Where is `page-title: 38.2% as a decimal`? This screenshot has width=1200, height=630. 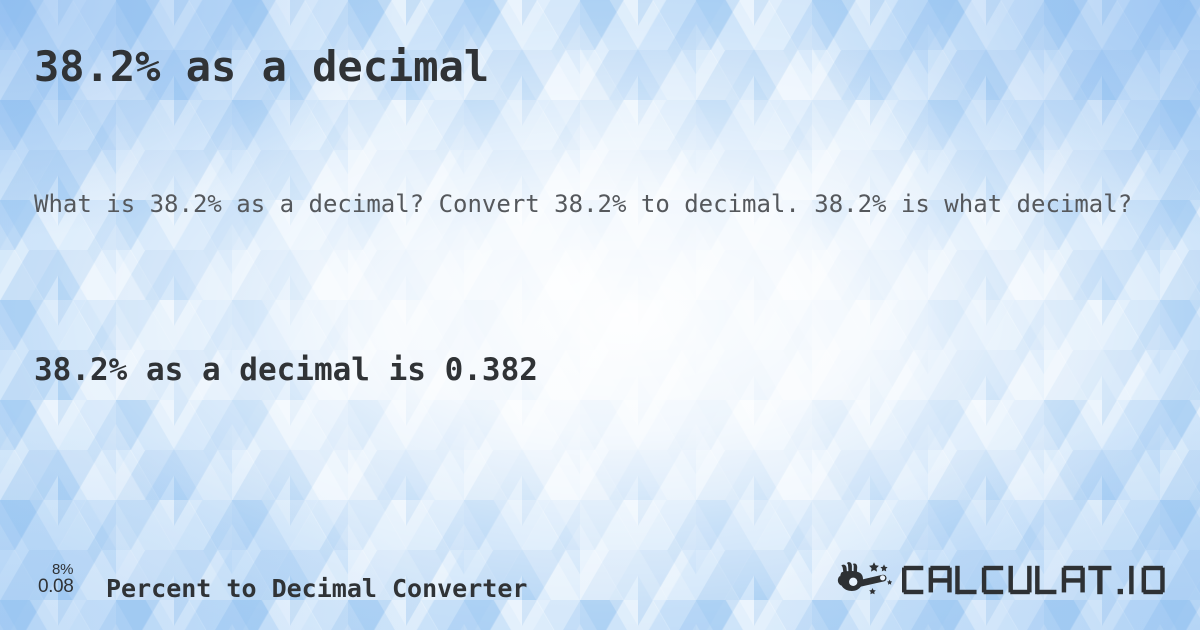 page-title: 38.2% as a decimal is located at coordinates (262, 66).